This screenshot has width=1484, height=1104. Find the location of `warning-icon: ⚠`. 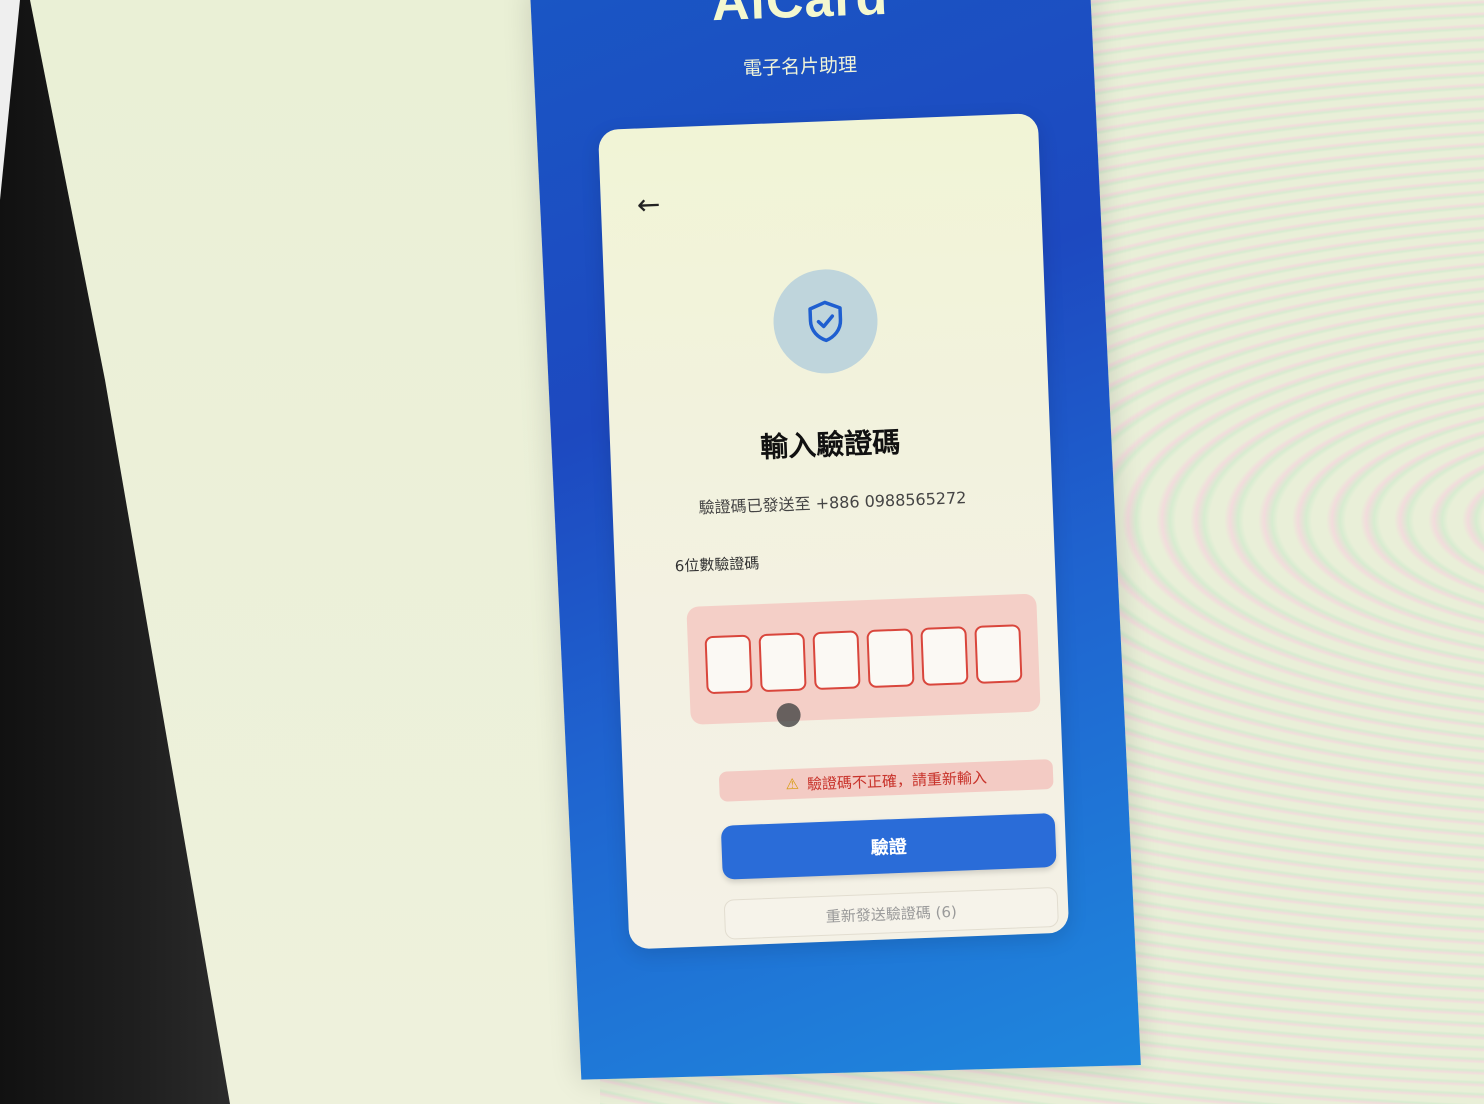

warning-icon: ⚠ is located at coordinates (792, 784).